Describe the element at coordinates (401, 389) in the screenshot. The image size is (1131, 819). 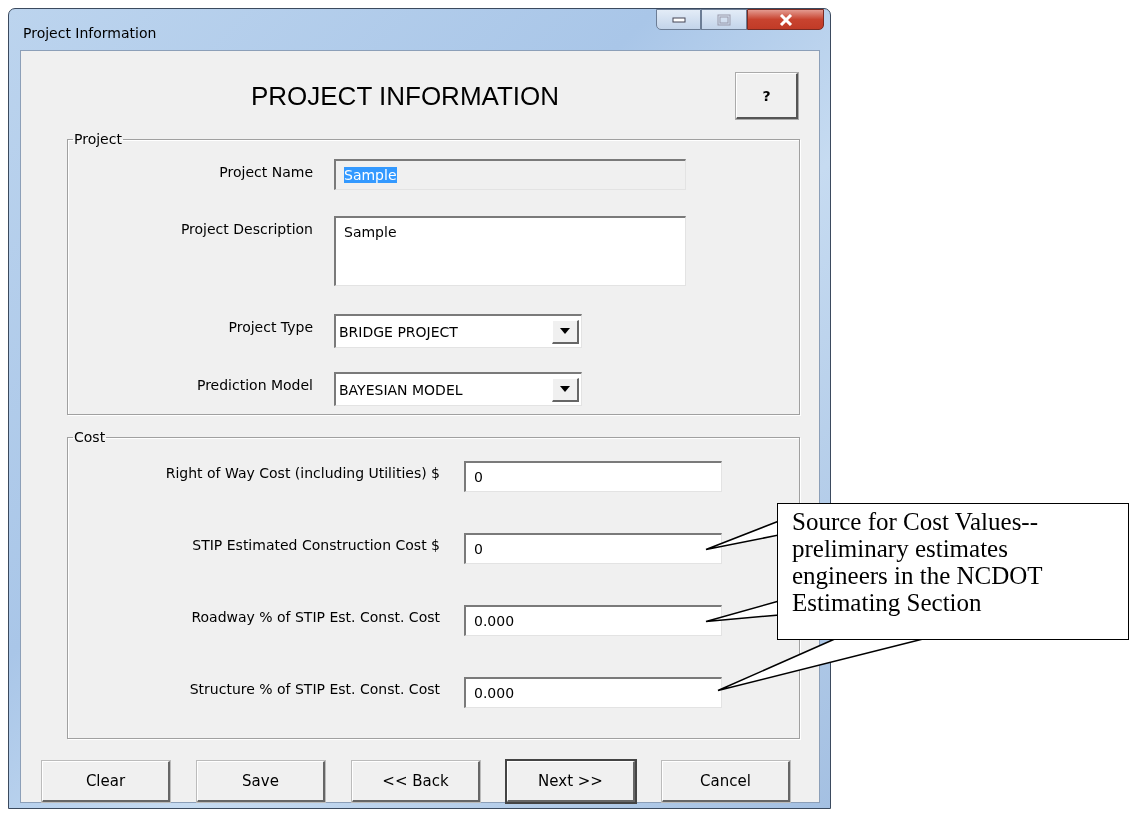
I see `dropdown-value: BAYESIAN MODEL` at that location.